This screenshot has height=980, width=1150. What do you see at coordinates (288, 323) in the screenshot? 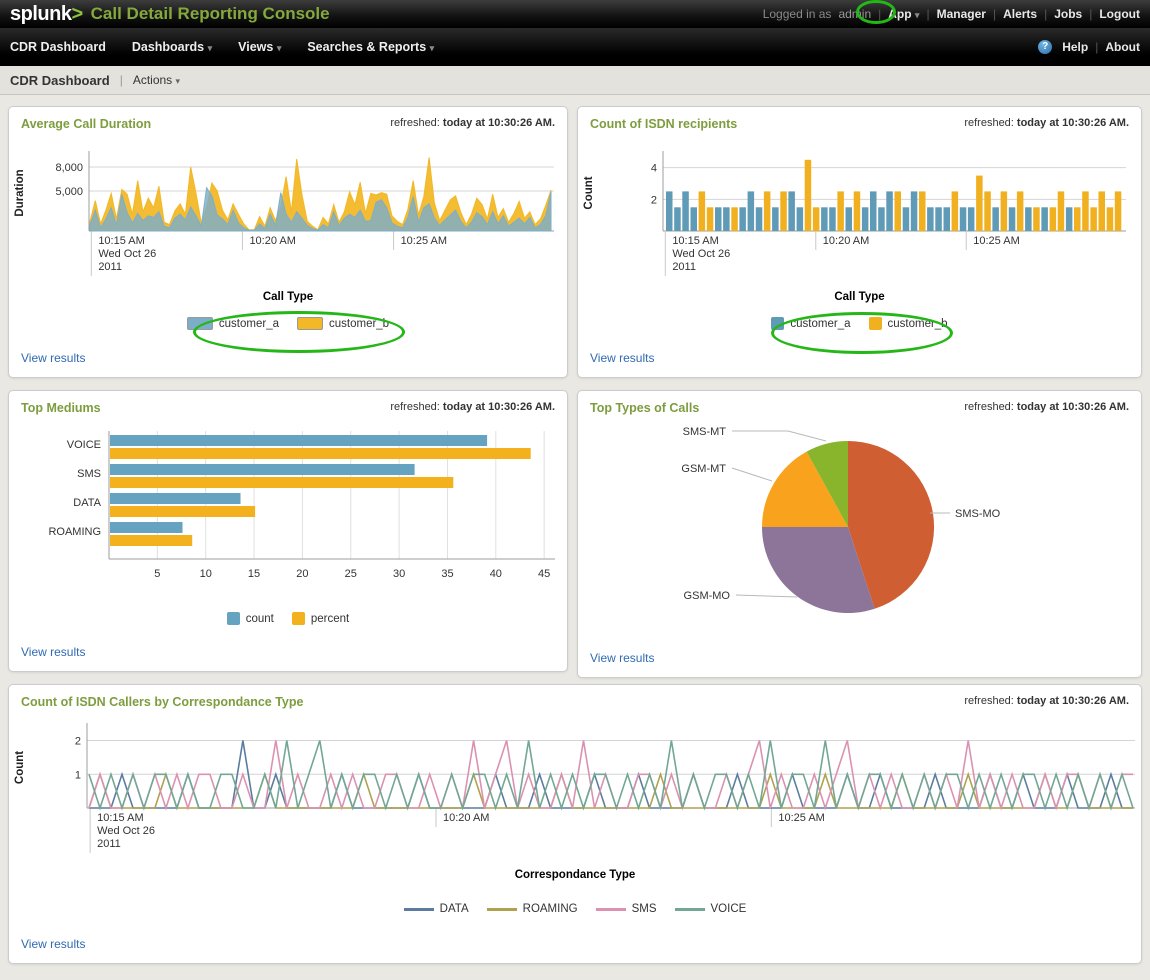
I see `legend: customer_a customer_b` at bounding box center [288, 323].